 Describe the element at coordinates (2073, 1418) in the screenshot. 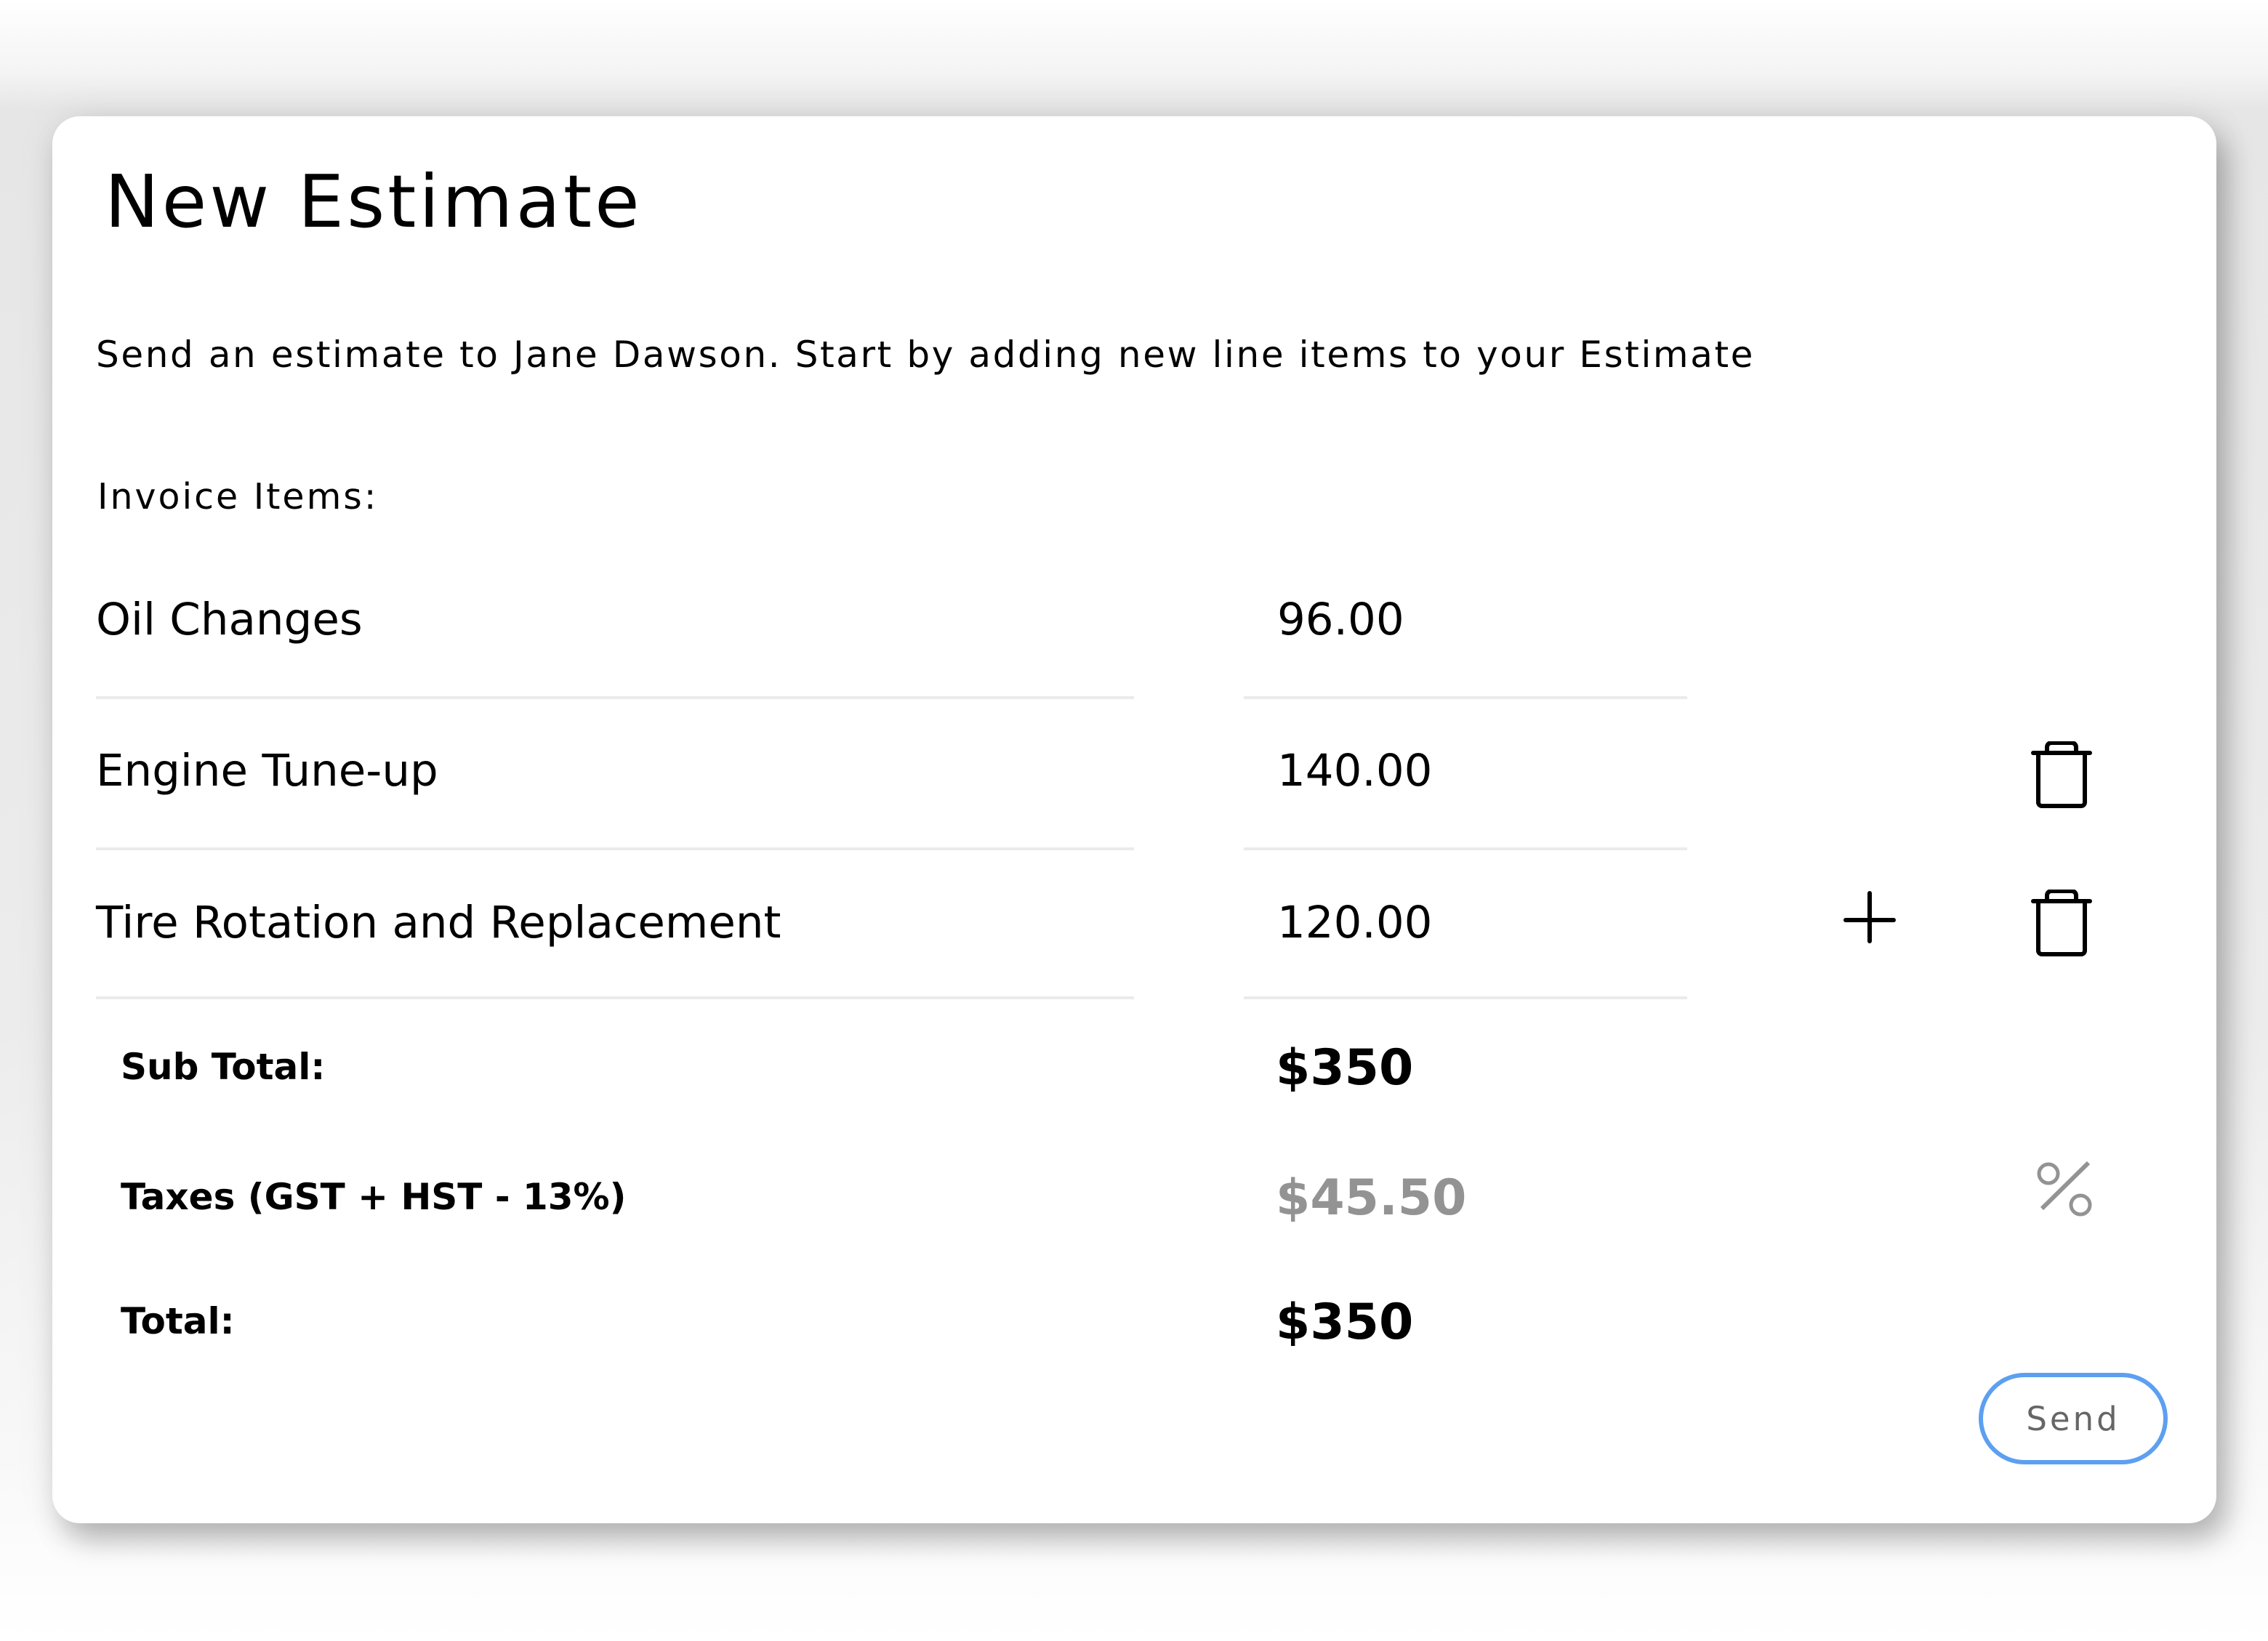

I see `send-button: Send` at that location.